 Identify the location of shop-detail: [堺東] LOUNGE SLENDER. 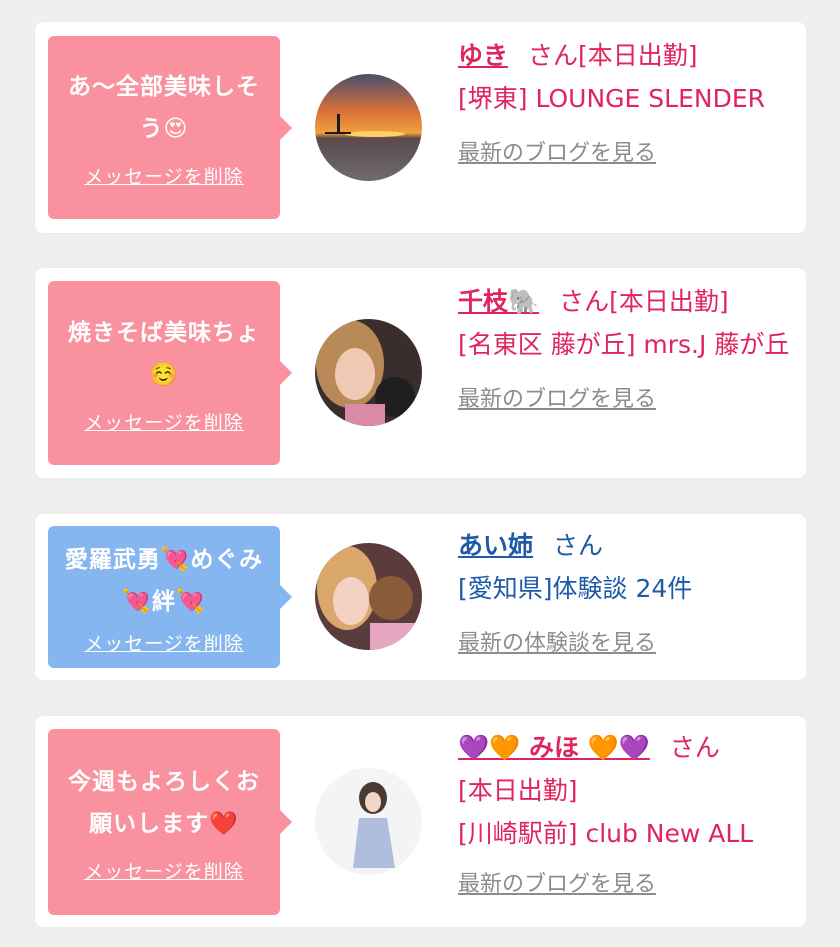
(611, 98).